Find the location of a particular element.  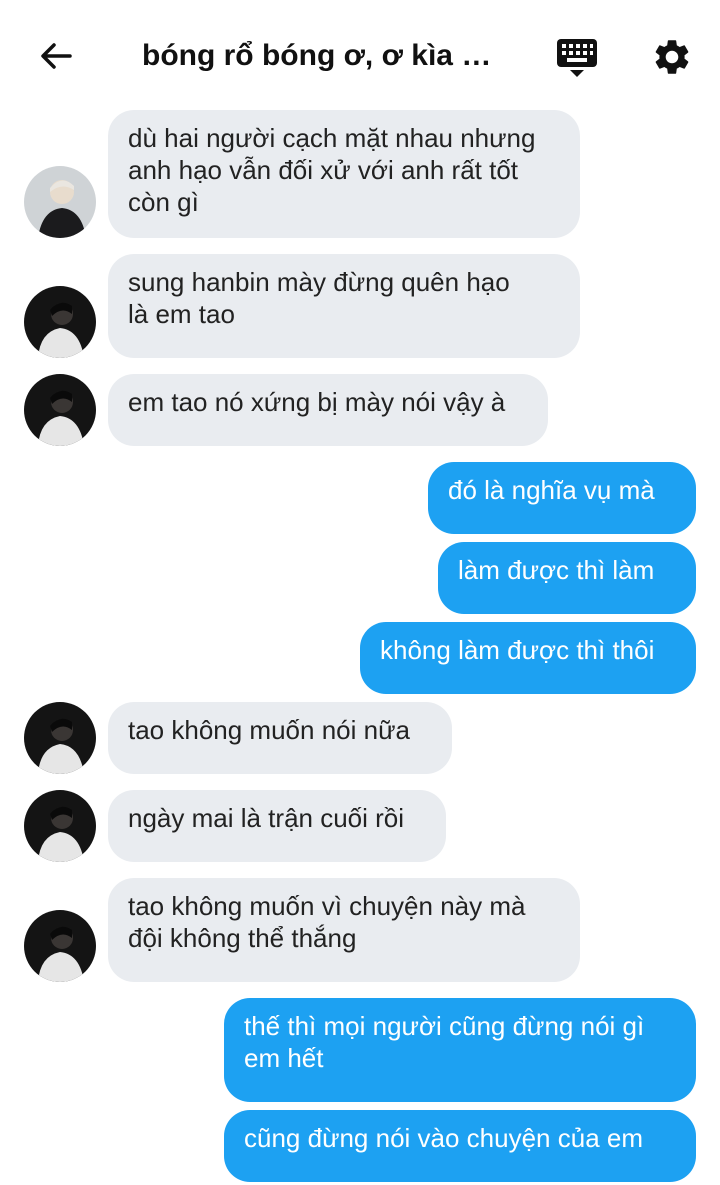

keyboard-icon is located at coordinates (577, 58).